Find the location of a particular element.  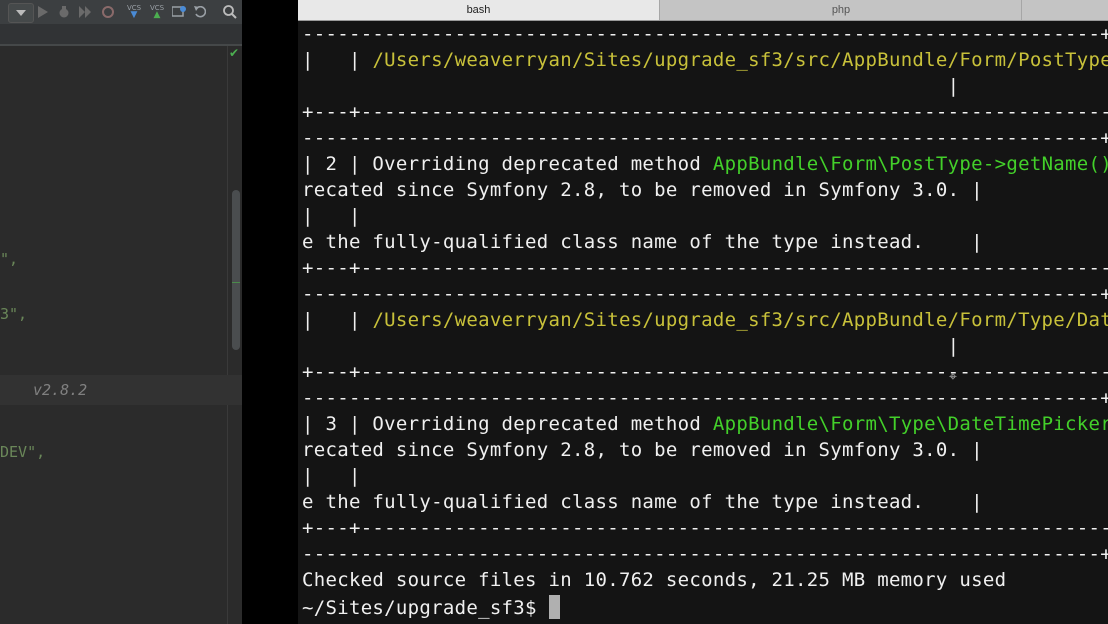

prompt-line: ~/Sites/upgrade_sf3$ is located at coordinates (431, 607).